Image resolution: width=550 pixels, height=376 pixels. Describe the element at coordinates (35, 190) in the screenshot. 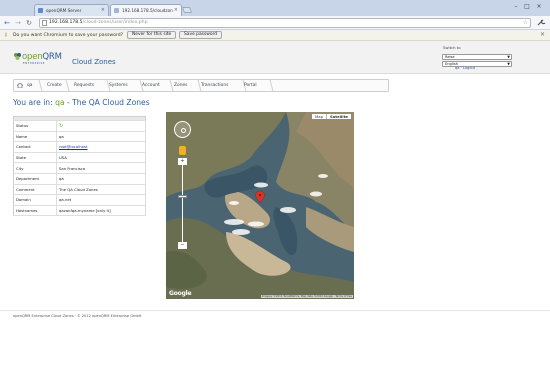

I see `row-label: Comment` at that location.